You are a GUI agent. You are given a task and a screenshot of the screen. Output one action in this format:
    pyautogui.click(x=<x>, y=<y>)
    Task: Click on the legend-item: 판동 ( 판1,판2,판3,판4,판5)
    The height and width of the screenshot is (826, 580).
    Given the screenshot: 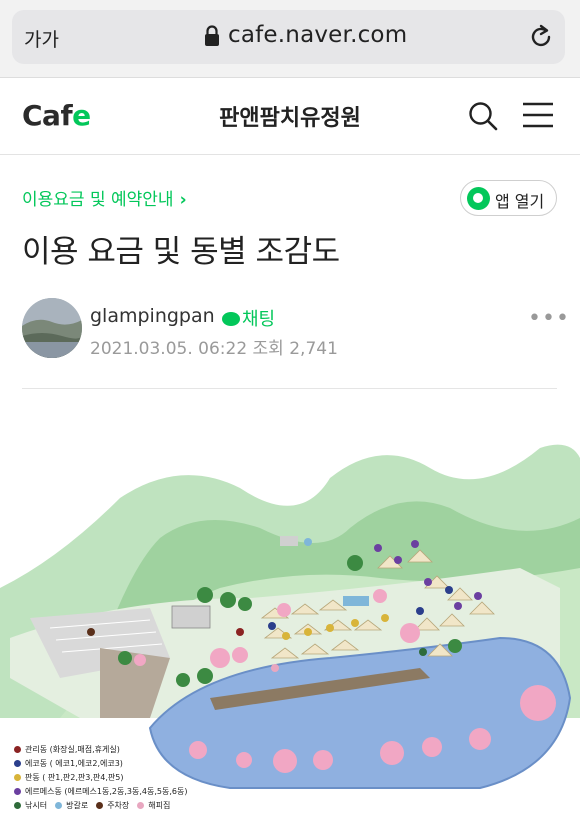 What is the action you would take?
    pyautogui.click(x=124, y=777)
    